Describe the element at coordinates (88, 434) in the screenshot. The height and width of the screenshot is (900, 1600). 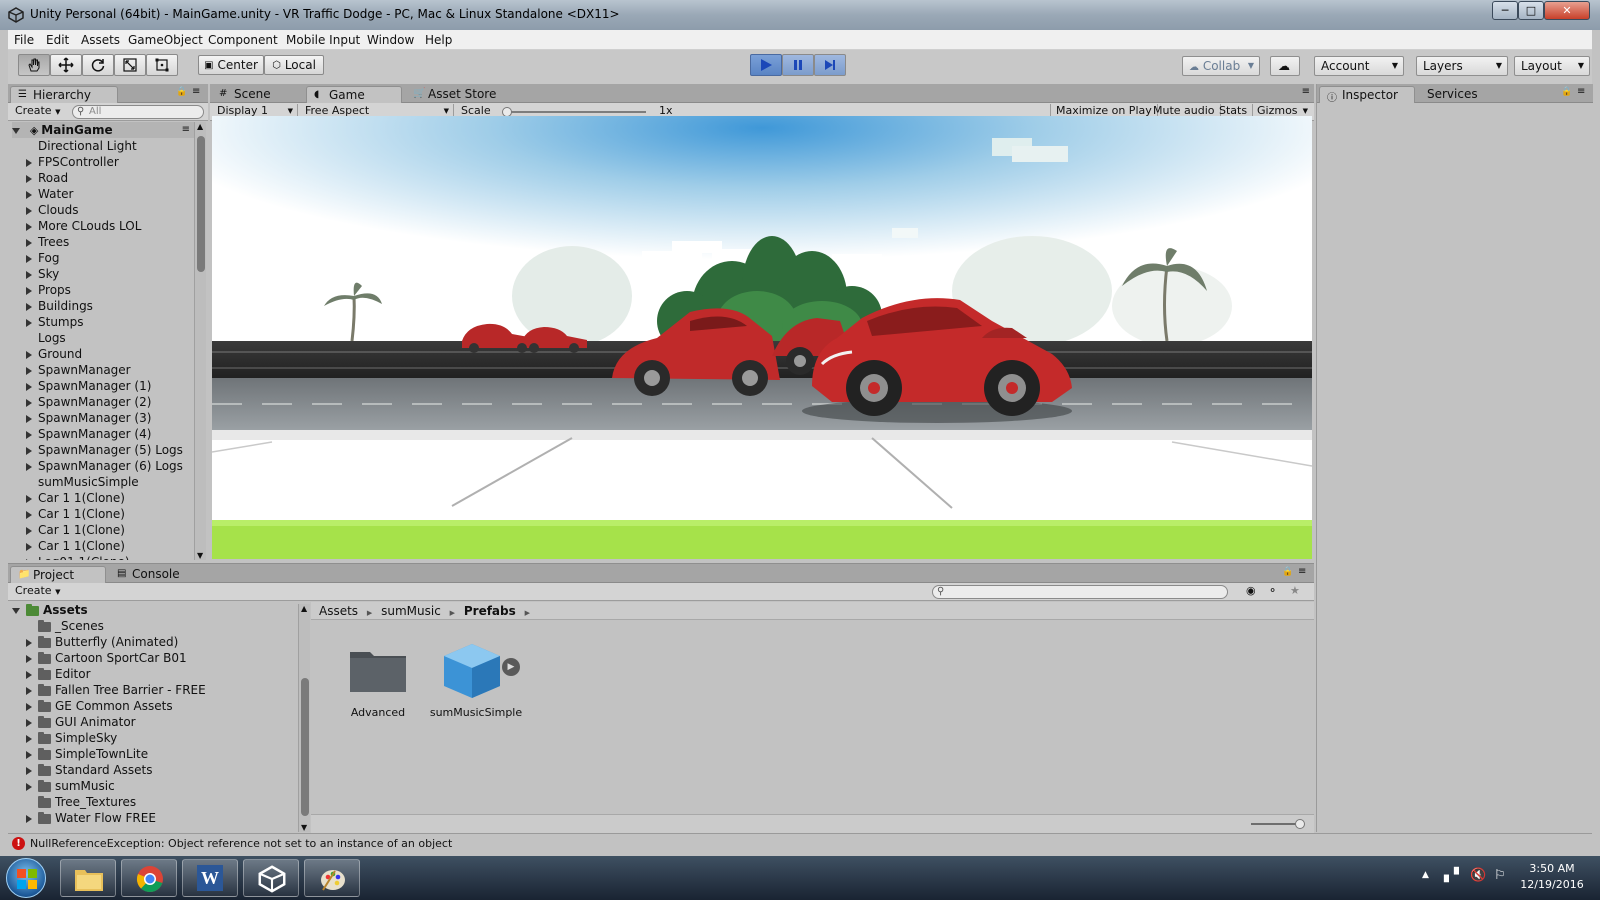
I see `hierarchy-item: SpawnManager (4)` at that location.